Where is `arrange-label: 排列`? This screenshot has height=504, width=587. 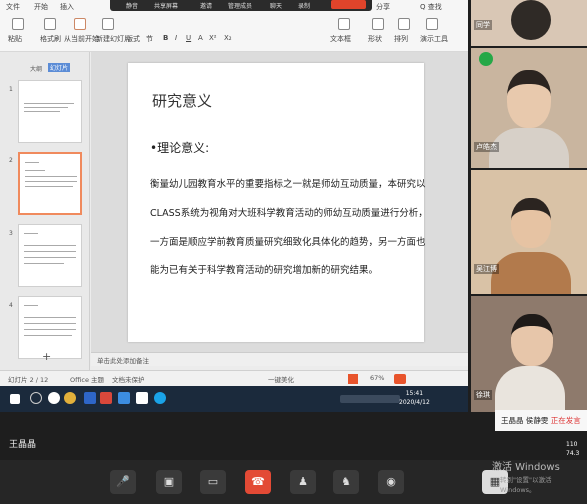
arrange-label: 排列 is located at coordinates (401, 39).